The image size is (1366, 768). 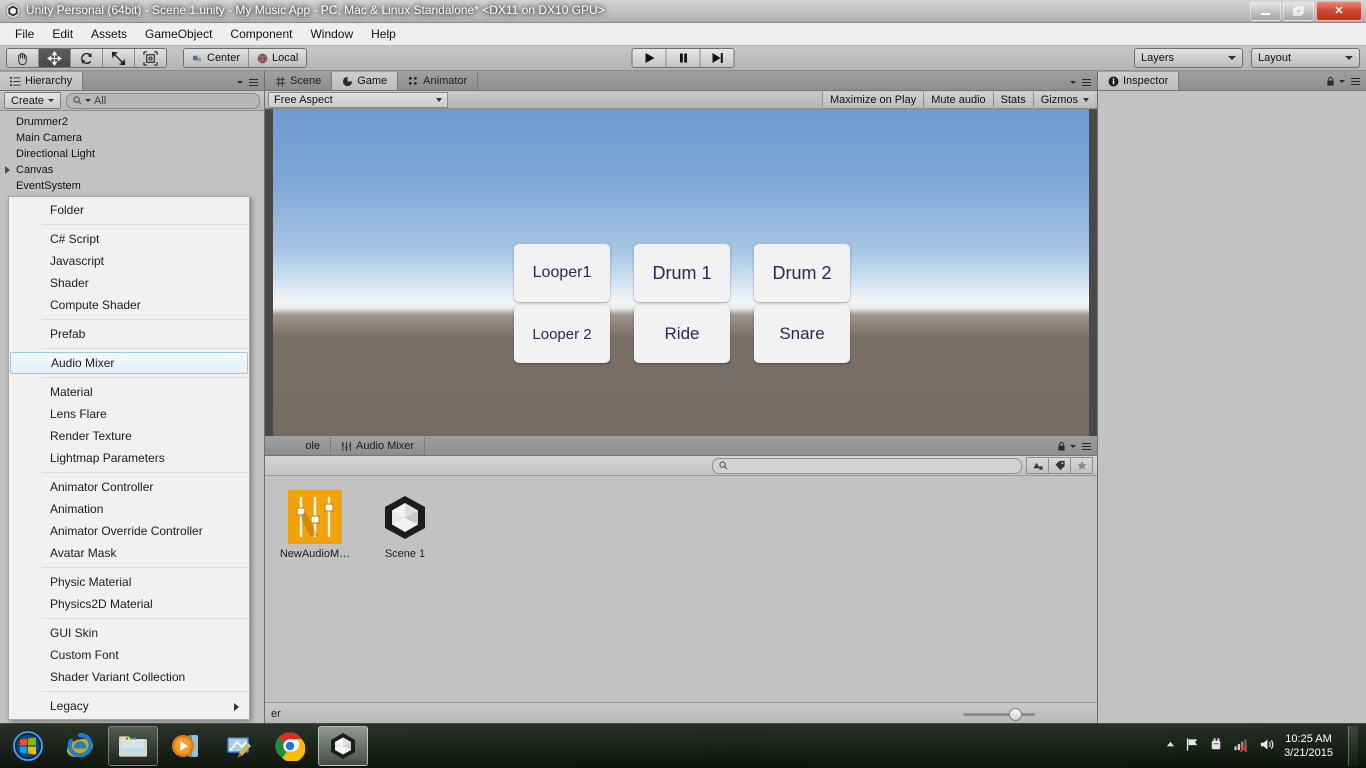 What do you see at coordinates (1060, 465) in the screenshot?
I see `filter-by-label-icon` at bounding box center [1060, 465].